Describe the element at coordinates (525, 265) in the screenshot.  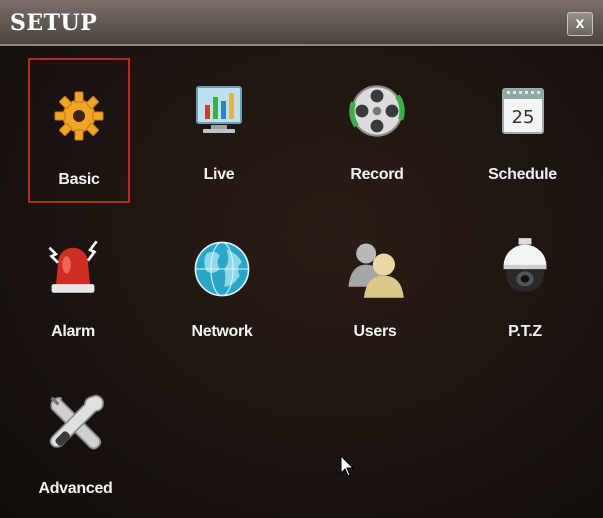
I see `dome-camera-icon` at that location.